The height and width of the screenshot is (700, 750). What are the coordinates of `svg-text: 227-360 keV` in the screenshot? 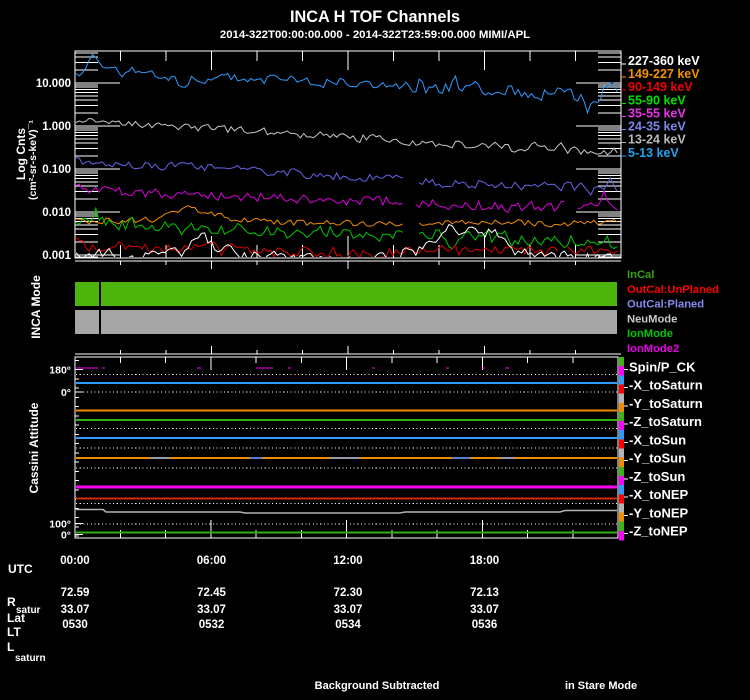 It's located at (664, 61).